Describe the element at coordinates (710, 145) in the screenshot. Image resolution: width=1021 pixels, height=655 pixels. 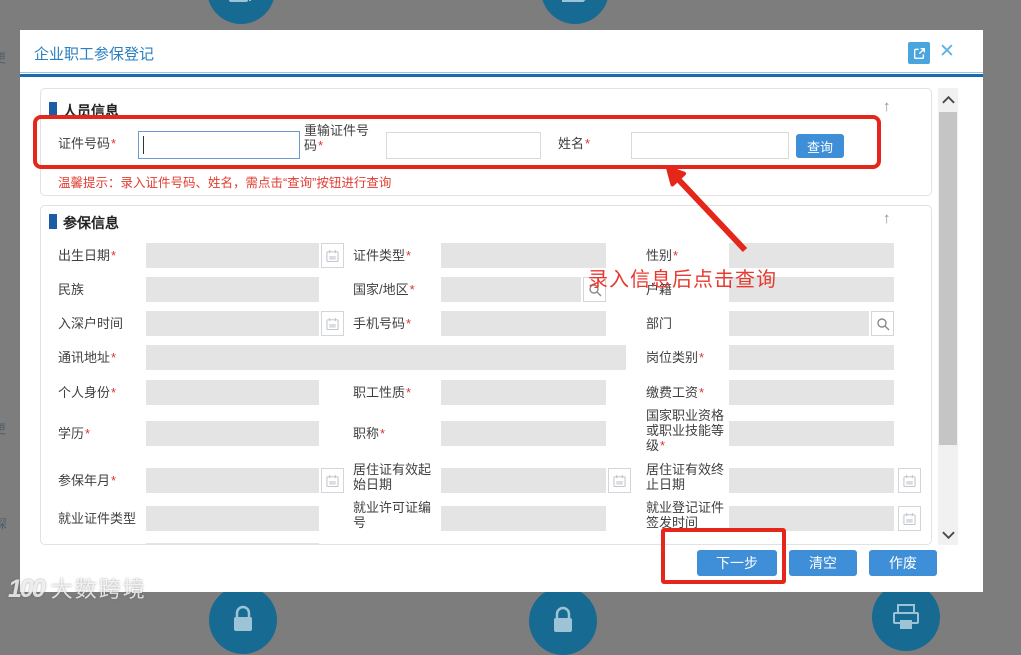
I see `name-input` at that location.